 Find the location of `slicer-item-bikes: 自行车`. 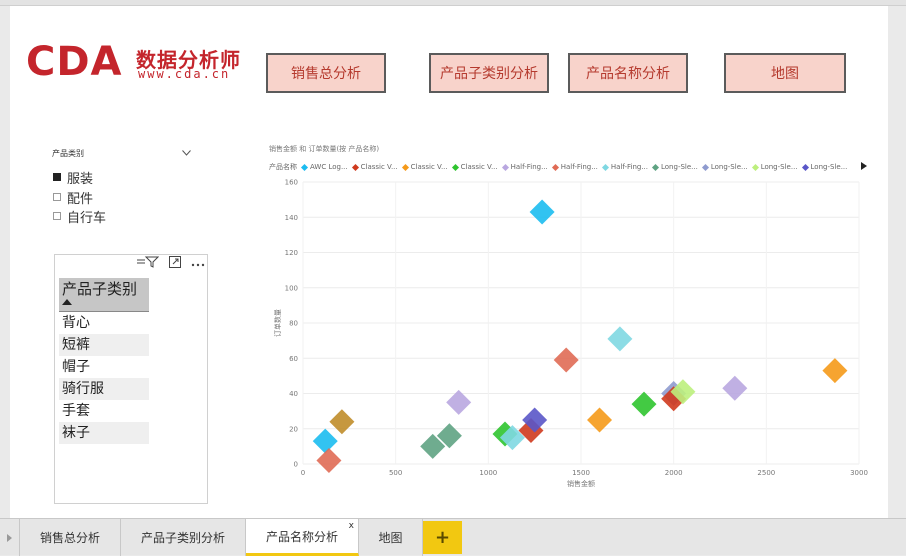

slicer-item-bikes: 自行车 is located at coordinates (80, 216).